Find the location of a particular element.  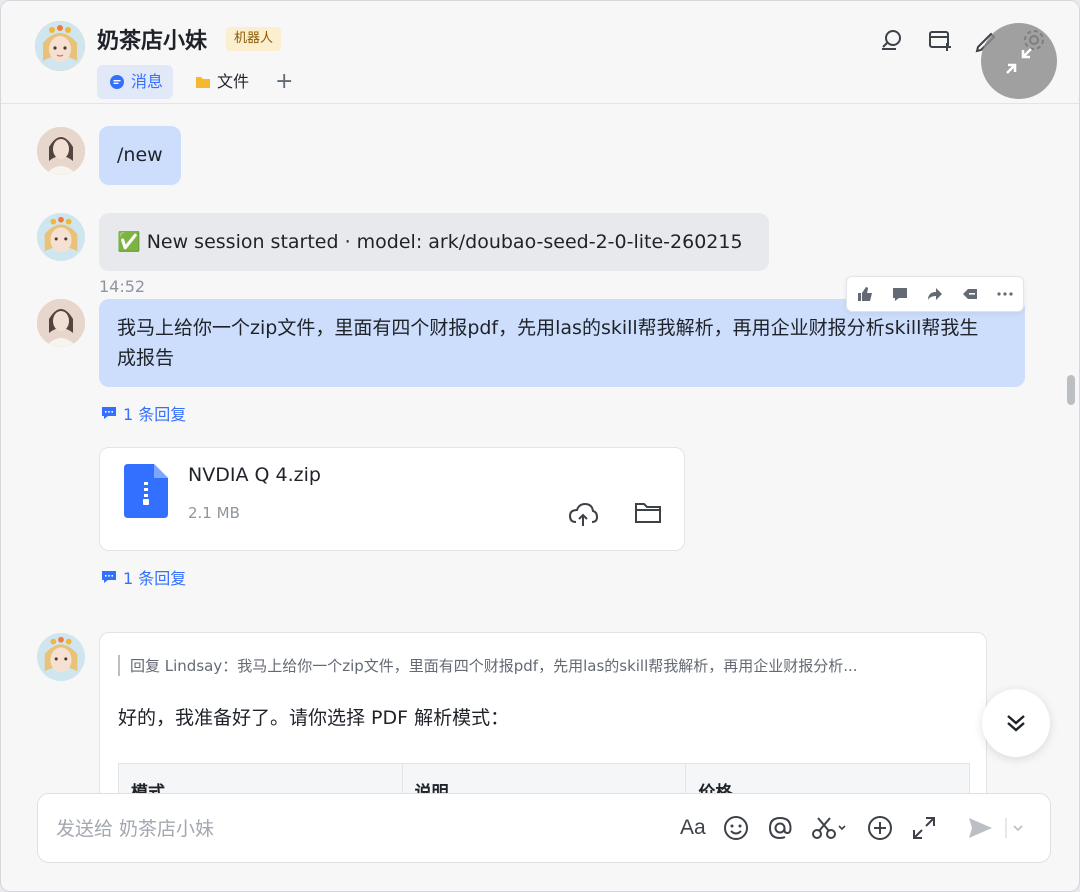

collapse-arrows-icon is located at coordinates (1019, 61).